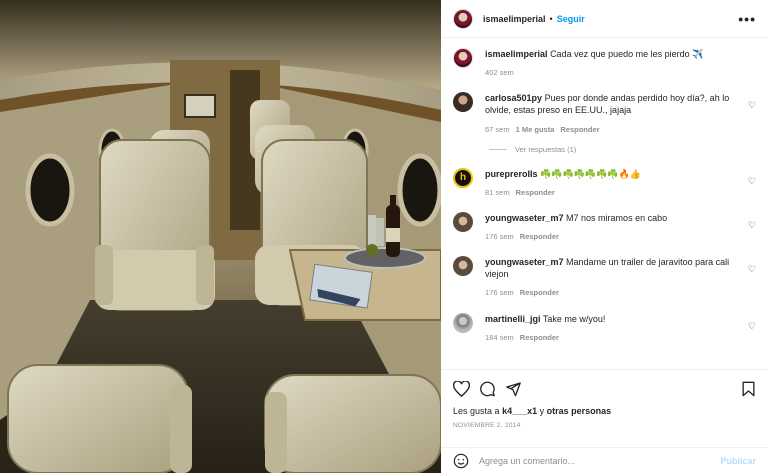 The image size is (768, 473). Describe the element at coordinates (513, 98) in the screenshot. I see `comment-username: carlosa501py` at that location.